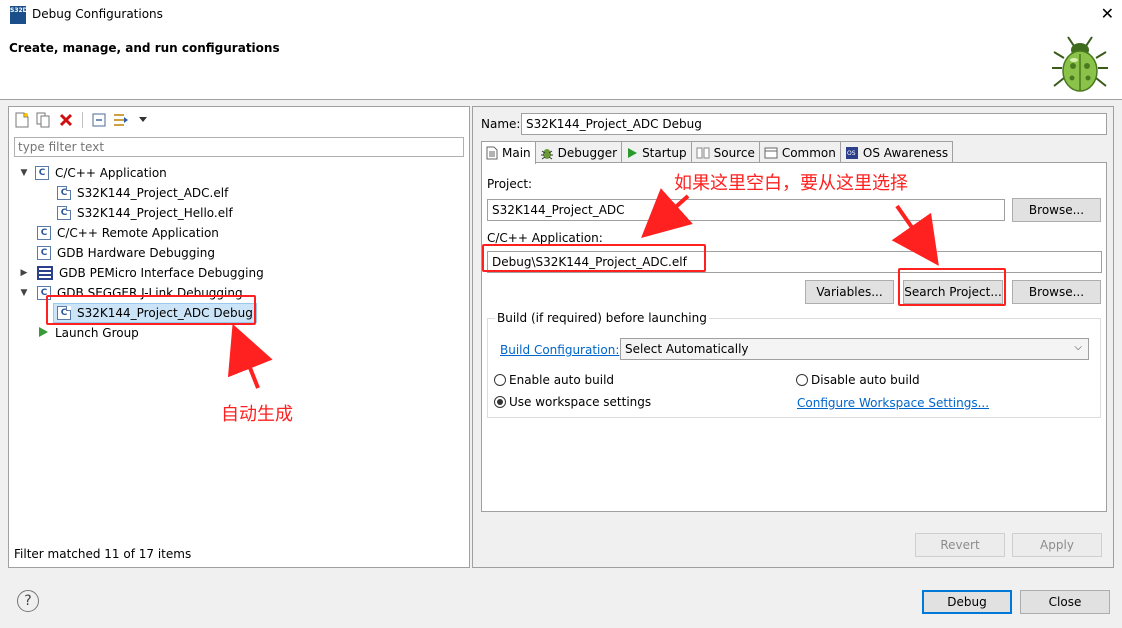  Describe the element at coordinates (516, 153) in the screenshot. I see `tab-label: Main` at that location.